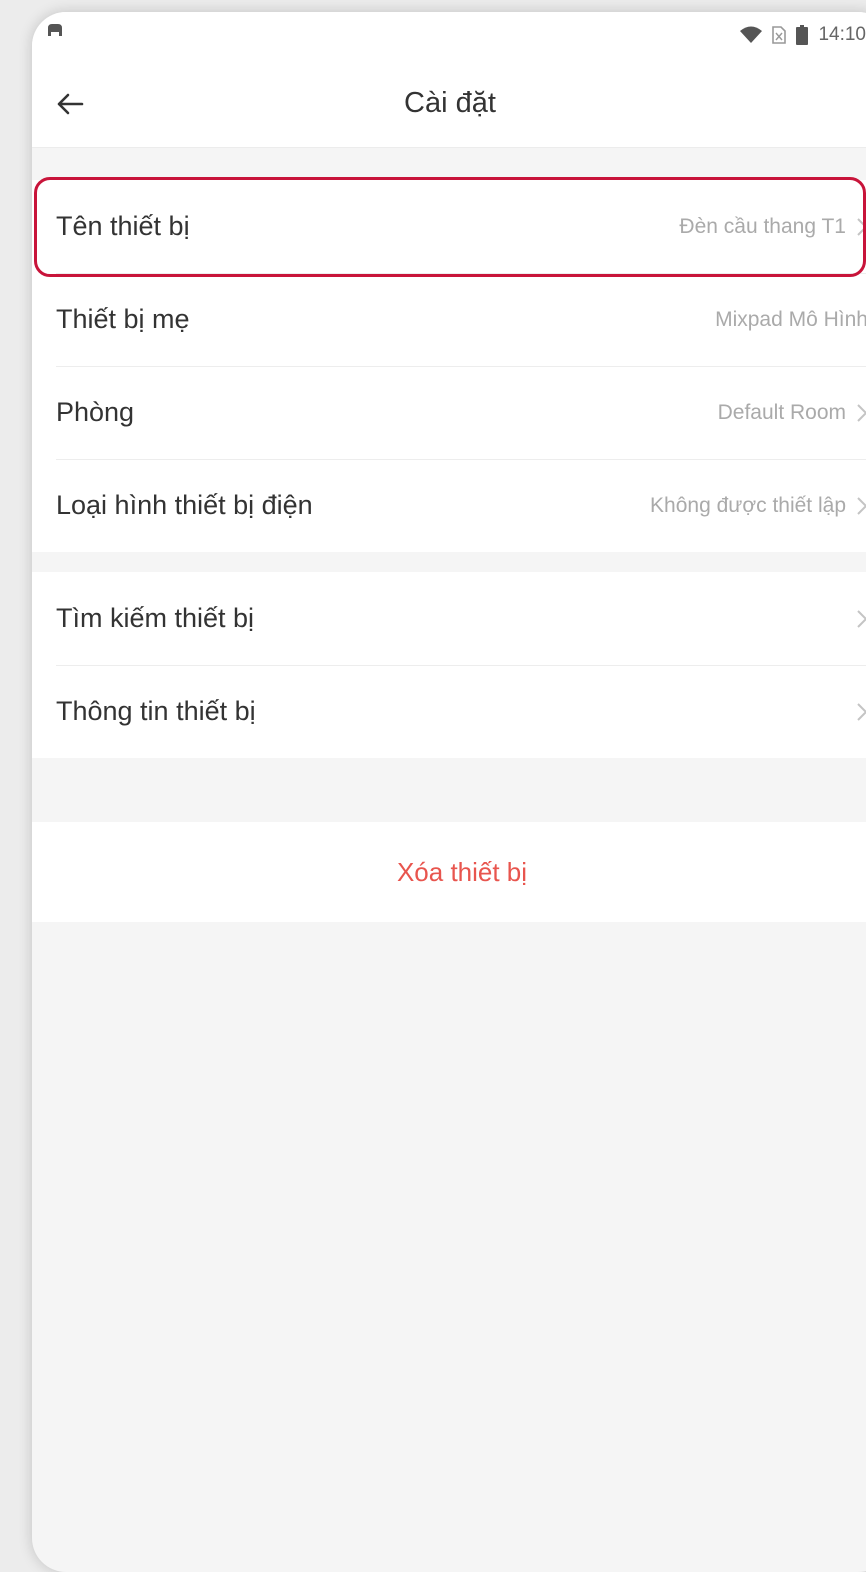 The height and width of the screenshot is (1572, 866). Describe the element at coordinates (449, 319) in the screenshot. I see `settings-row-parent-device: Thiết bị mẹ Mixpad Mô Hình` at that location.